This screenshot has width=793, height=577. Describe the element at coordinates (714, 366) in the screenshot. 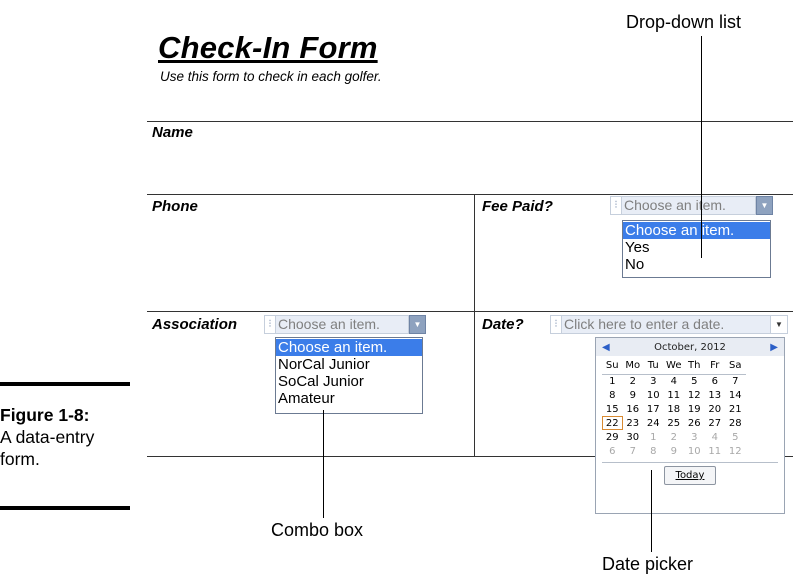

I see `weekday-label: Fr` at that location.